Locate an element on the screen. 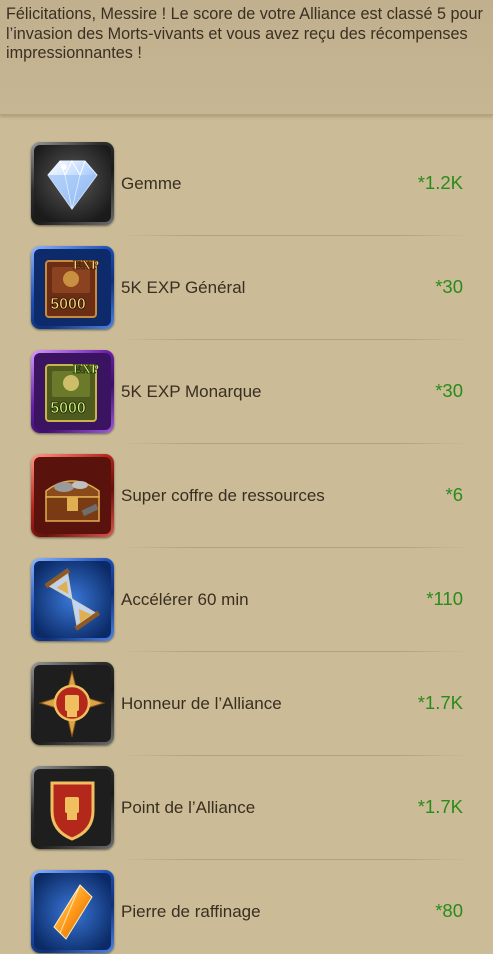  alliance-point-icon is located at coordinates (72, 807).